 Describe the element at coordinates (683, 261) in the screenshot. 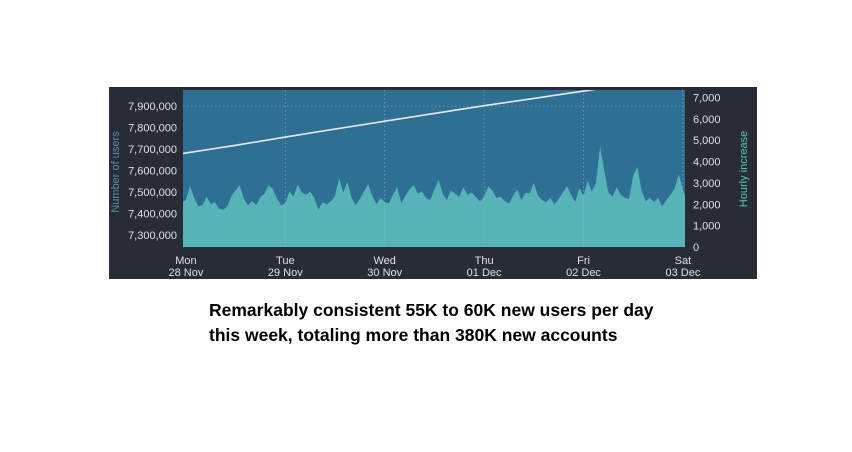

I see `x-tick-day-label: Sat` at that location.